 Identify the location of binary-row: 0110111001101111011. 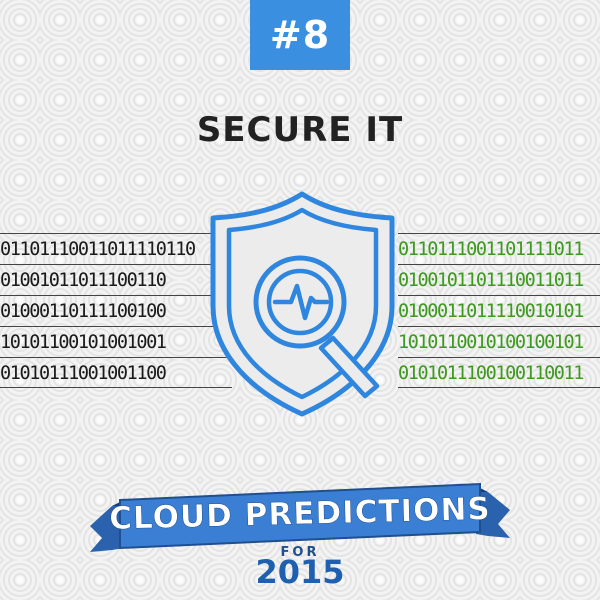
(499, 248).